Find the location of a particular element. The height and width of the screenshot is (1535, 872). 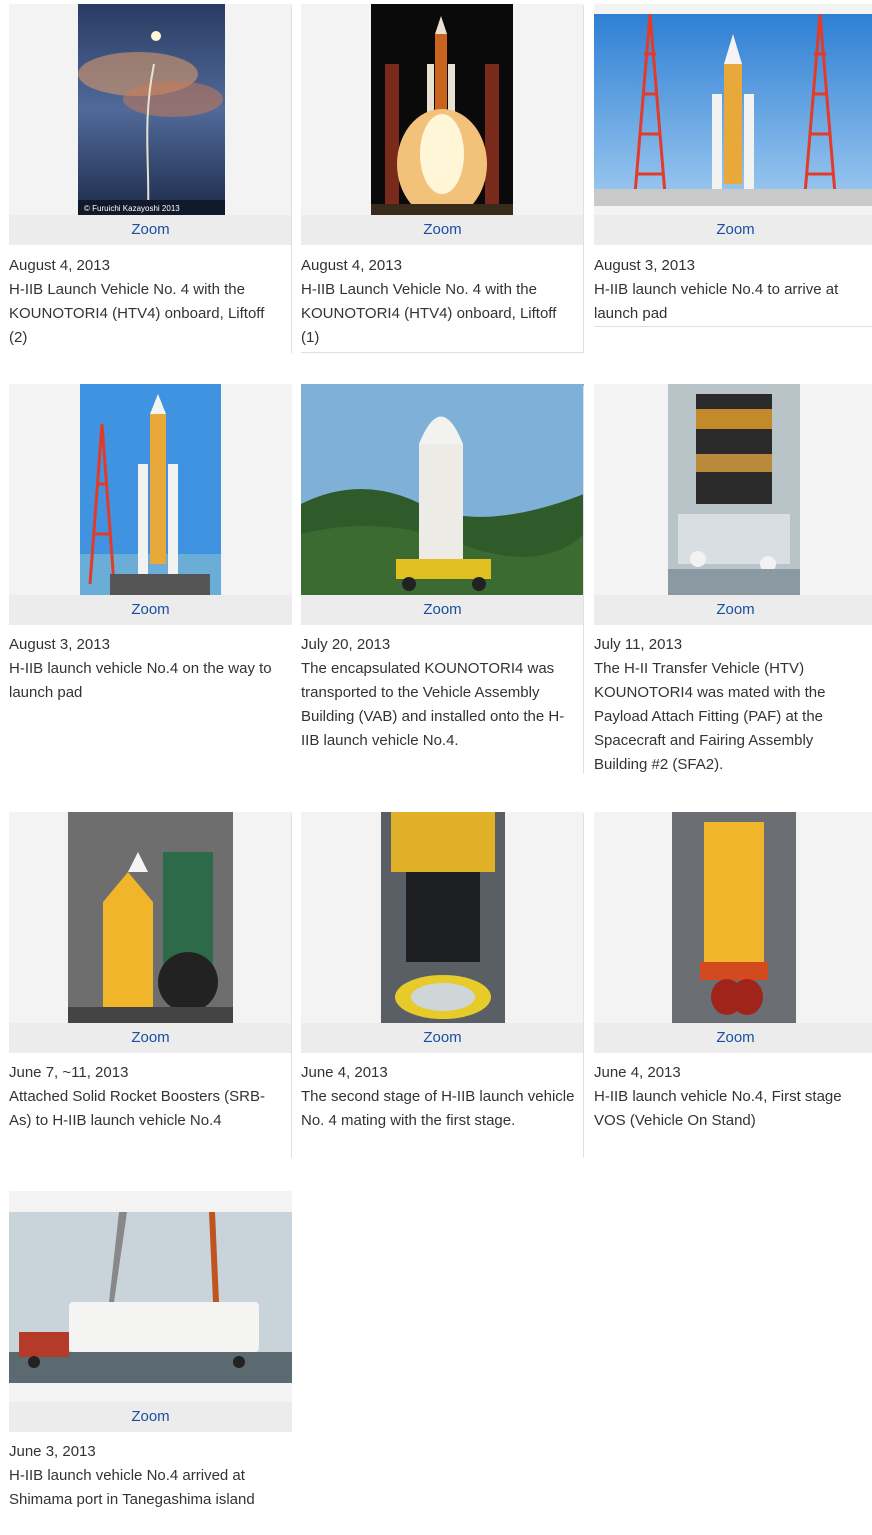

rocket-transport-photo is located at coordinates (150, 489).